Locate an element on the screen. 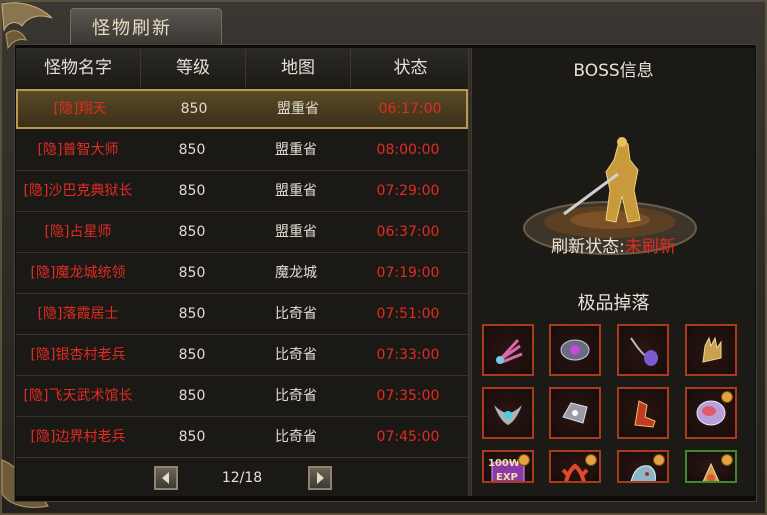  feather-fan-icon is located at coordinates (509, 351).